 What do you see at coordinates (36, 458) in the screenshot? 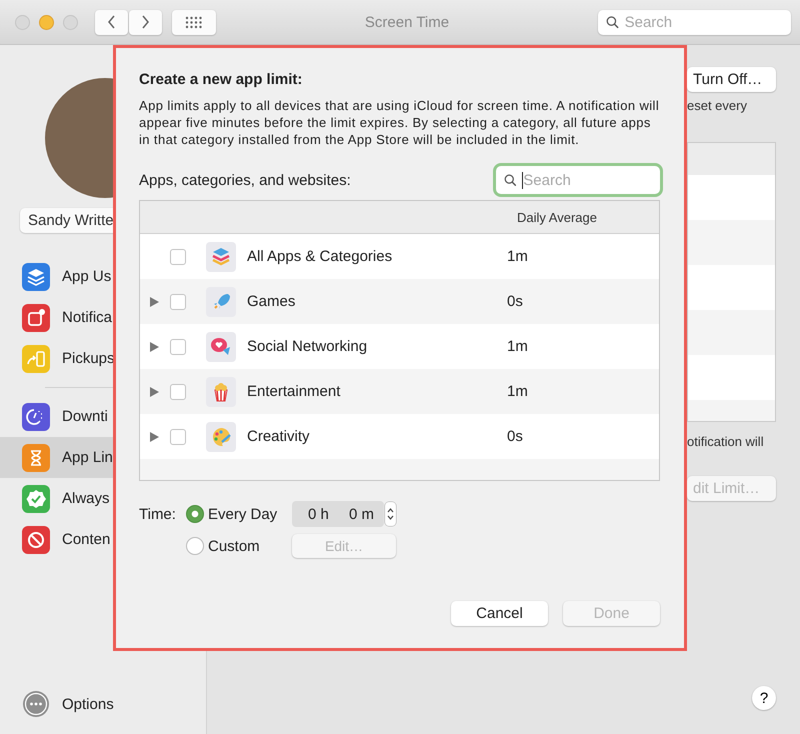
I see `hourglass-icon` at bounding box center [36, 458].